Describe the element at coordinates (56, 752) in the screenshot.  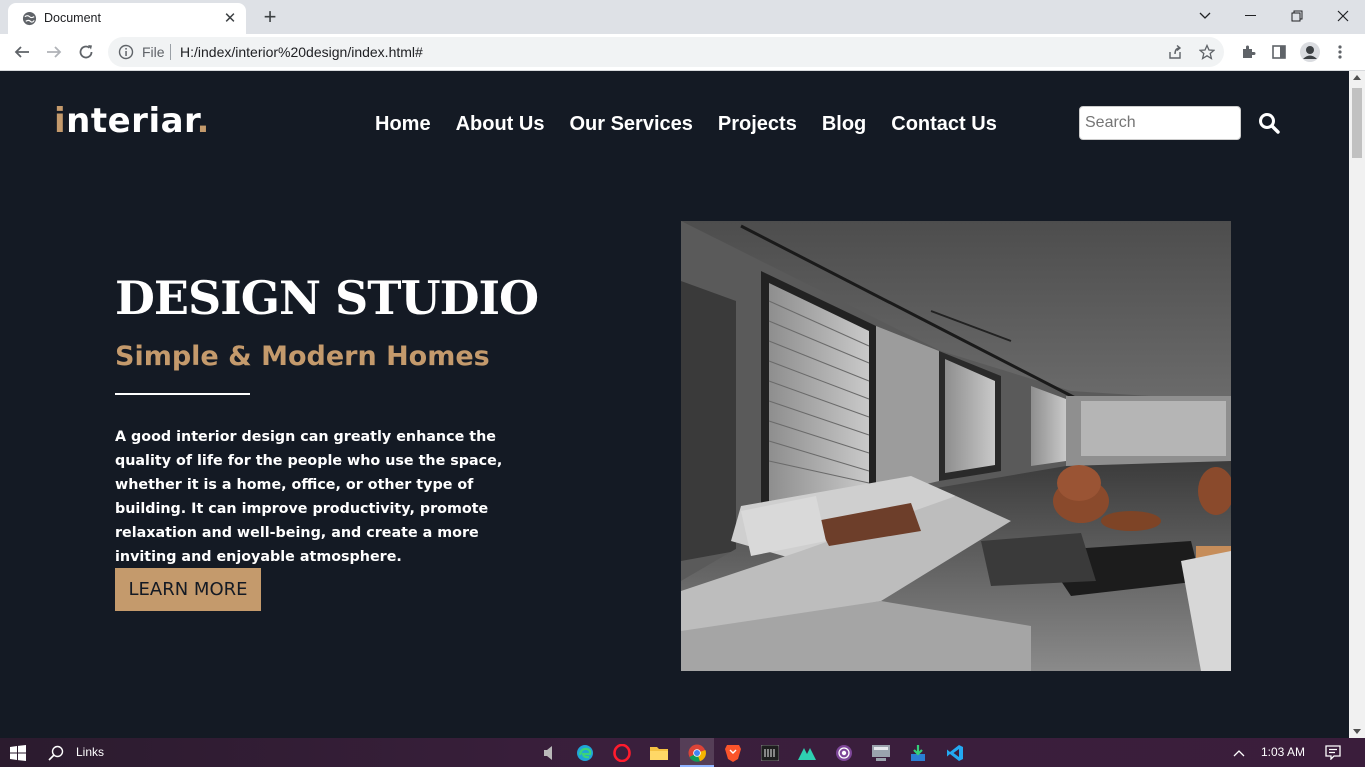
I see `taskbar-search-icon` at that location.